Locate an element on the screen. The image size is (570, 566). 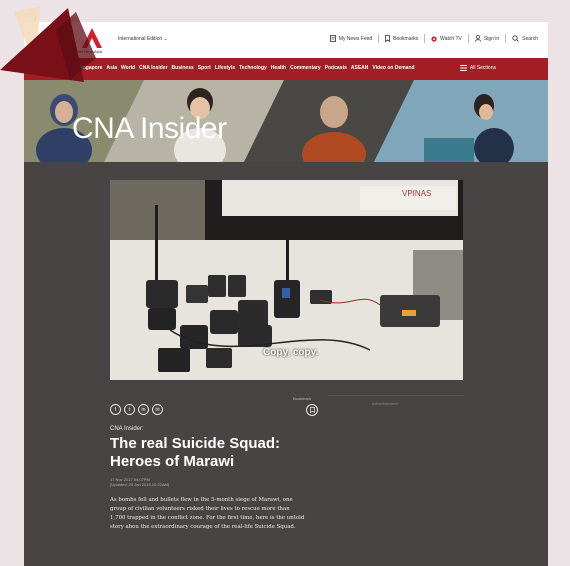
cna-insider-banner: CNA Insider is located at coordinates (286, 121).